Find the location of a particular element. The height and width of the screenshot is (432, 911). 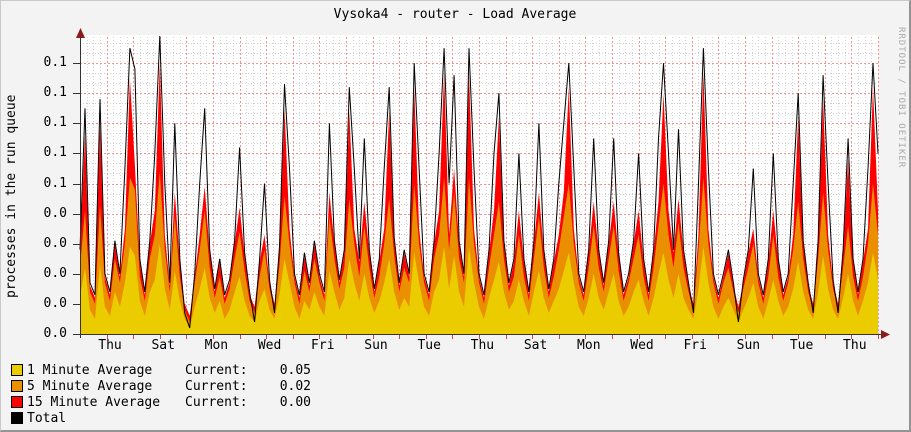

legend-label: 5 Minute Average is located at coordinates (90, 386).